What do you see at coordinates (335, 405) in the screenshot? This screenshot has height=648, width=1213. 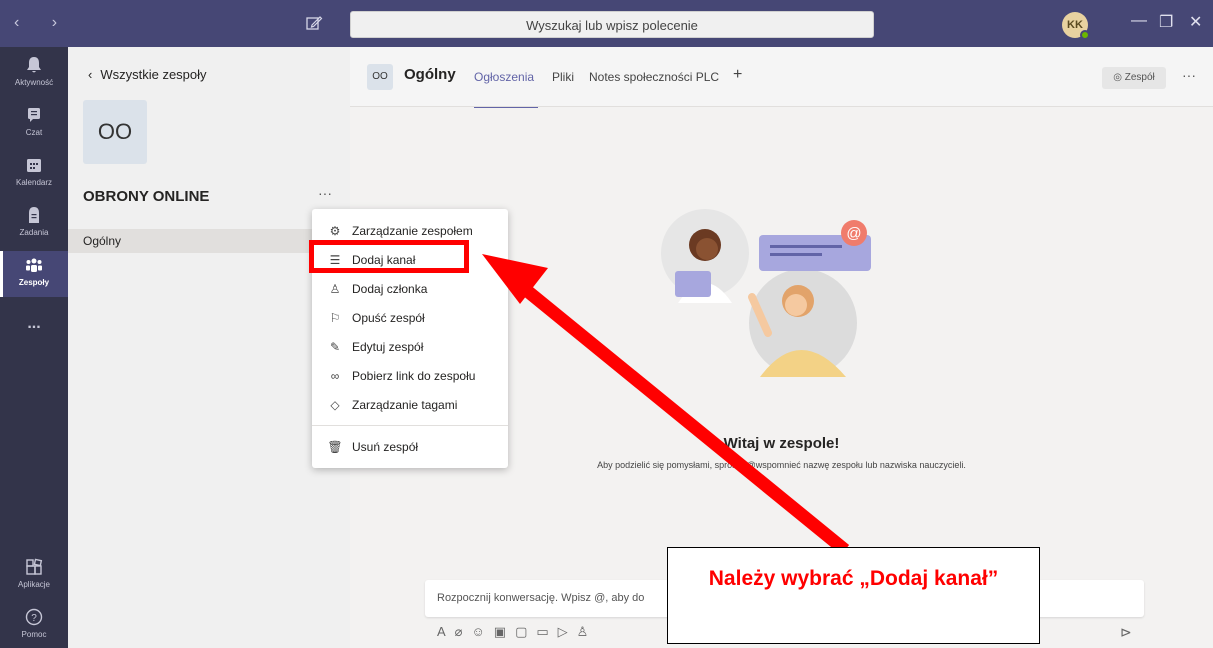 I see `tag-icon: ◇` at bounding box center [335, 405].